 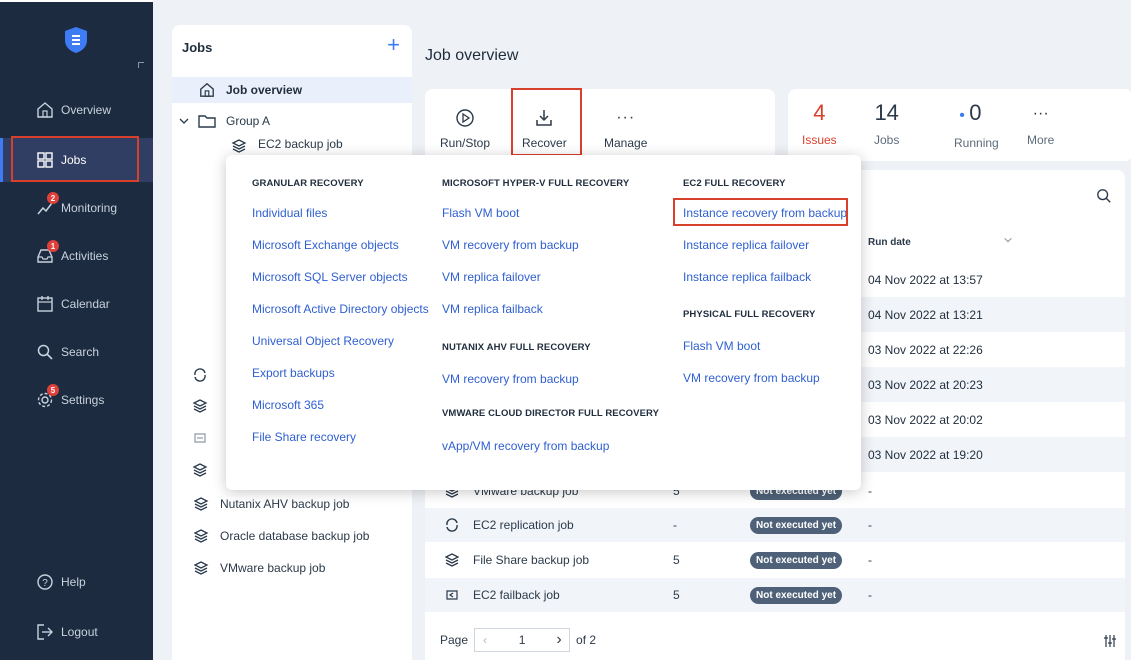 I want to click on run-date-cell: 03 Nov 2022 at 19:20, so click(x=993, y=454).